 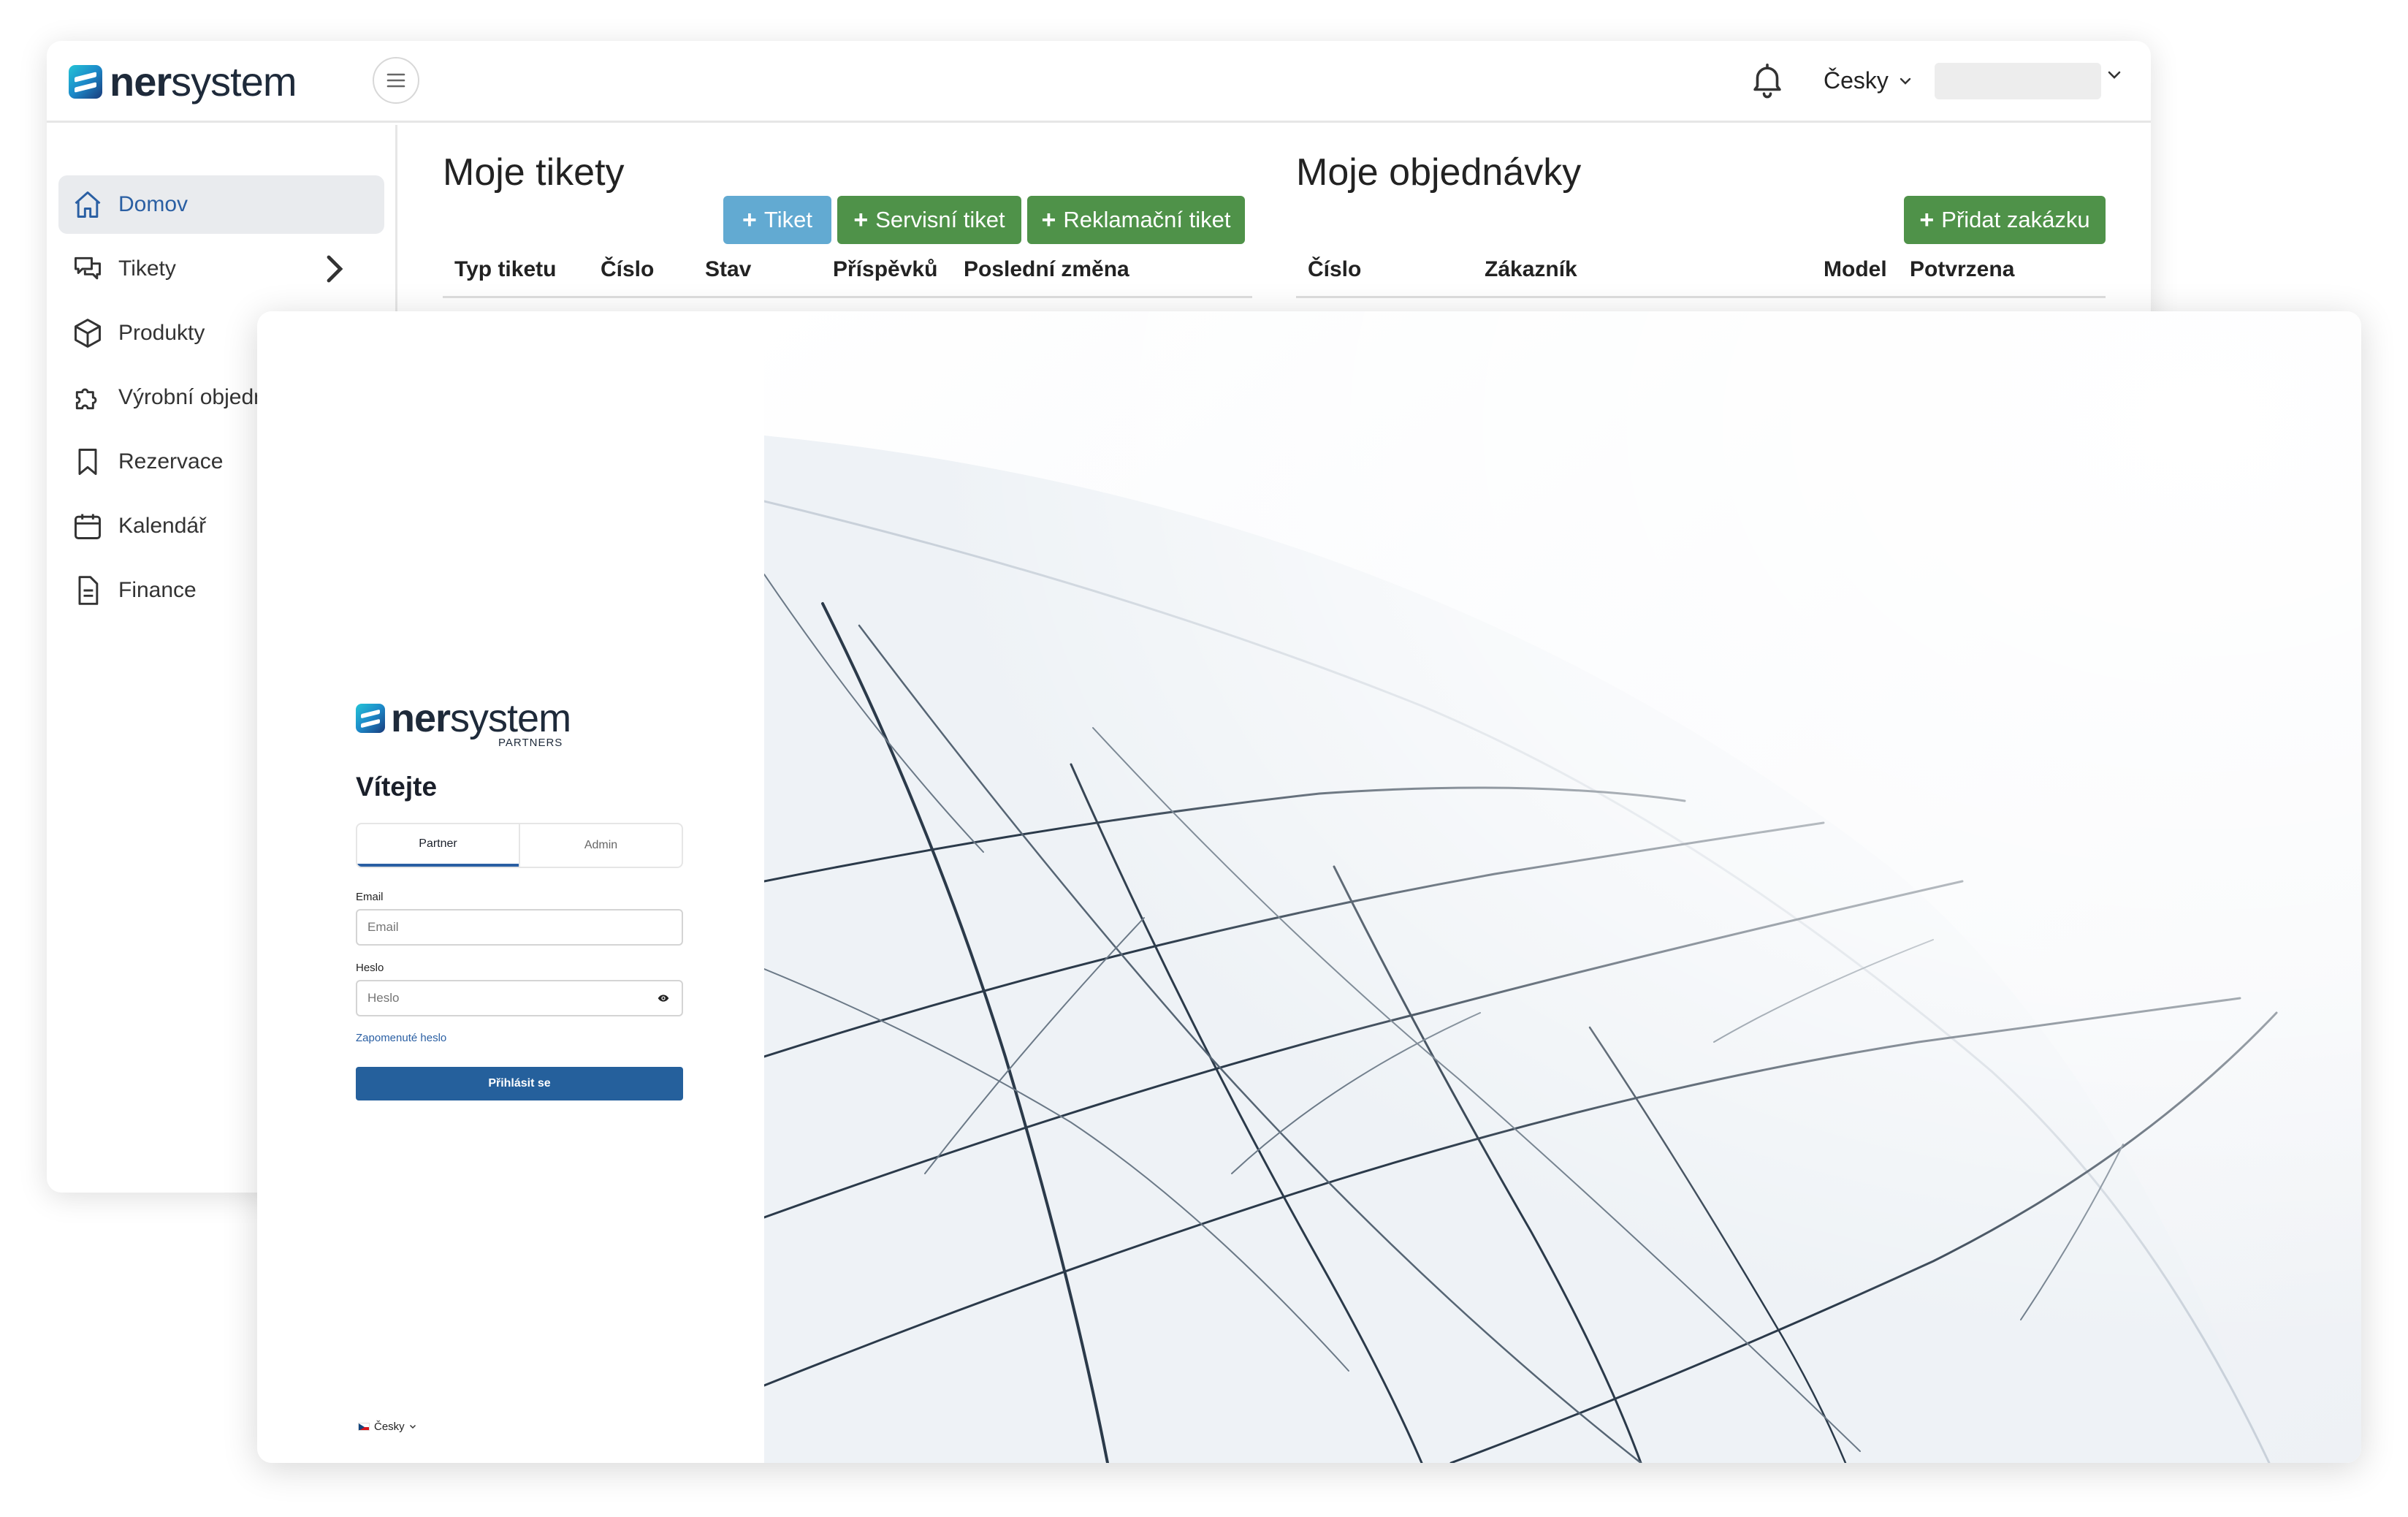 What do you see at coordinates (88, 334) in the screenshot?
I see `cube-icon` at bounding box center [88, 334].